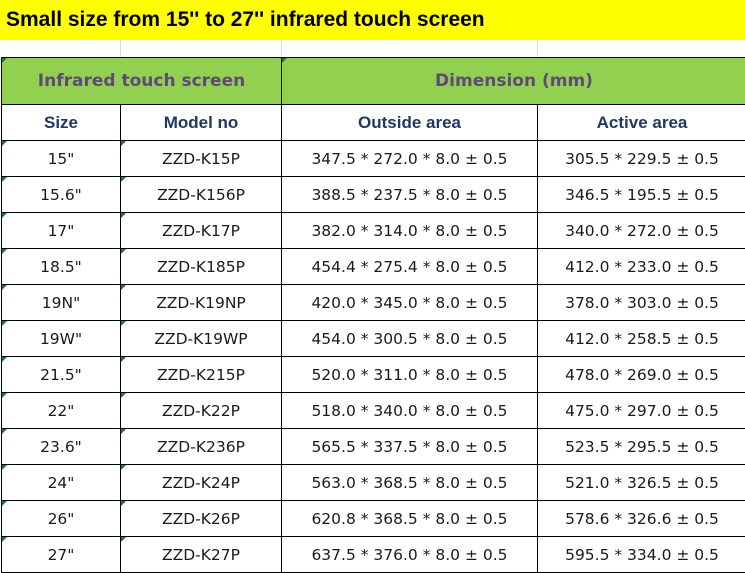 The width and height of the screenshot is (745, 573). Describe the element at coordinates (409, 158) in the screenshot. I see `outside-area-cell: 347.5 * 272.0 * 8.0 ± 0.5` at that location.